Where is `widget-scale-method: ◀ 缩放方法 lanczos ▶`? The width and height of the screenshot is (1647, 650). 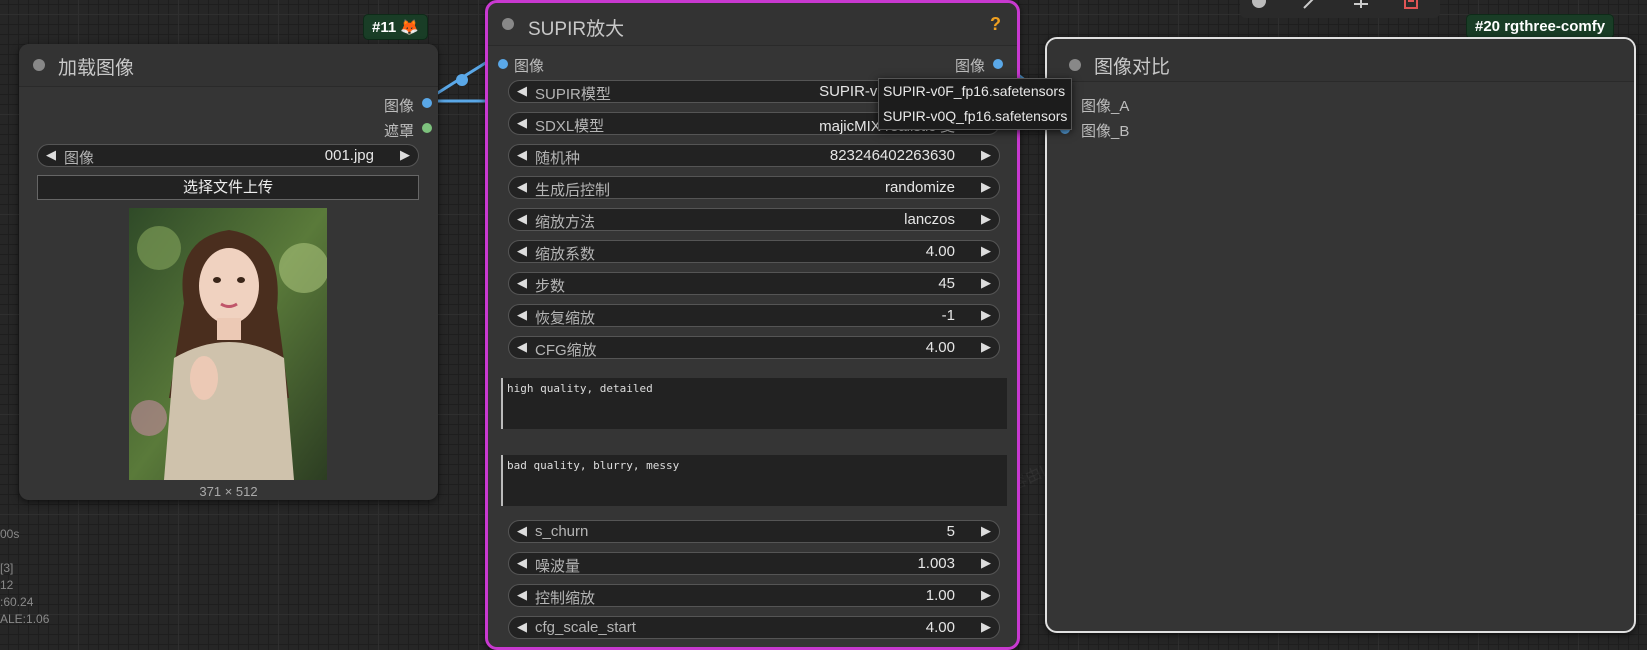 widget-scale-method: ◀ 缩放方法 lanczos ▶ is located at coordinates (754, 219).